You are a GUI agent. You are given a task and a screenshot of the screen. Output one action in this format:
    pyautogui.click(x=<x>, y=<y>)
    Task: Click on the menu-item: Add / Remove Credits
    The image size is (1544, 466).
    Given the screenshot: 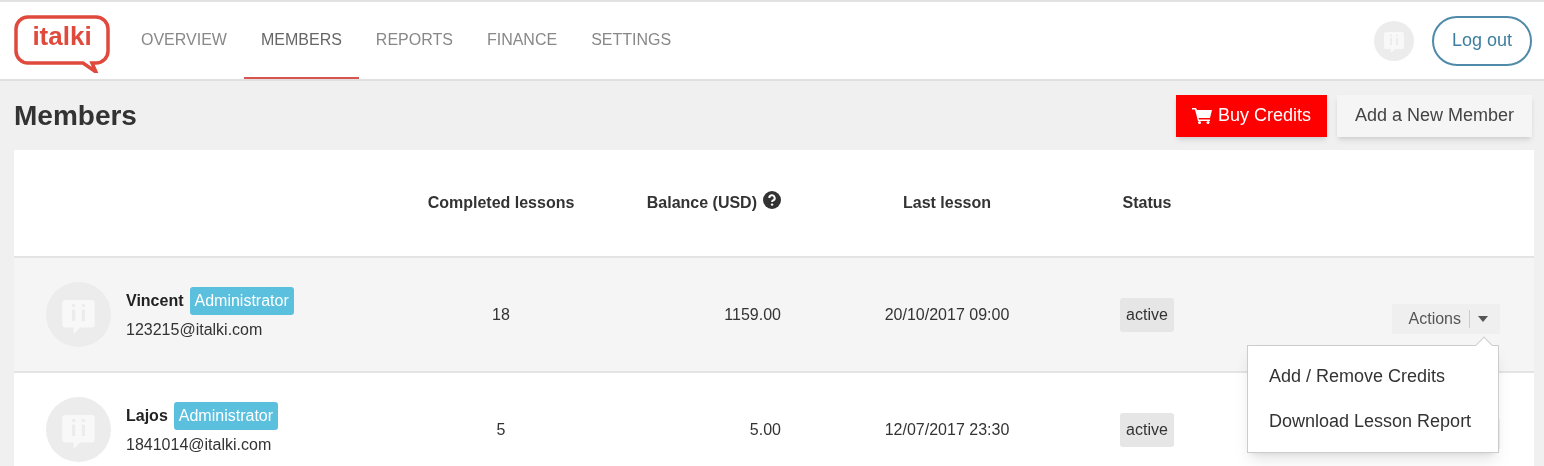 What is the action you would take?
    pyautogui.click(x=1373, y=376)
    